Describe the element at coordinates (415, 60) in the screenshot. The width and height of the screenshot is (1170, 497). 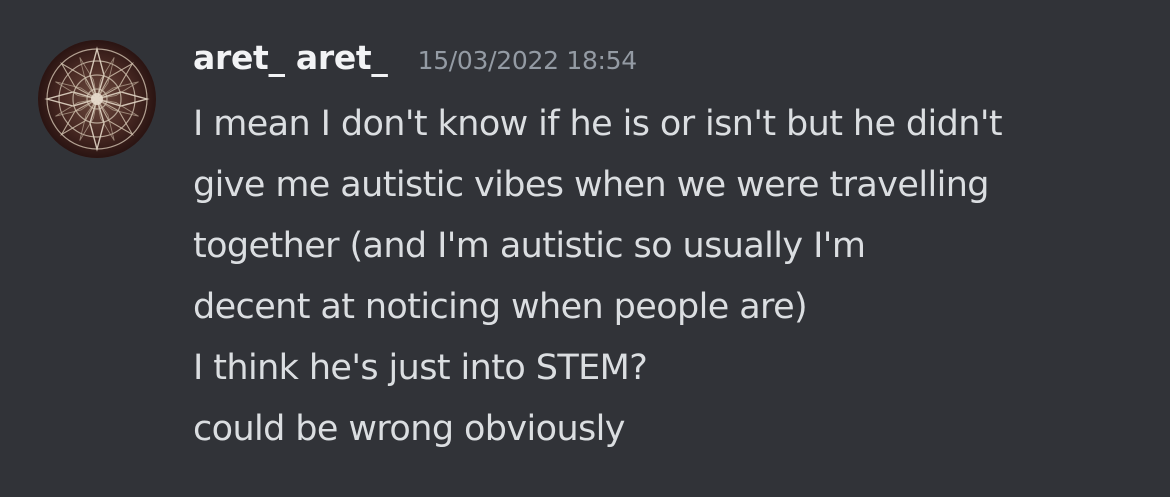
I see `message-header: aret_ aret_ 15/03/2022 18:54` at that location.